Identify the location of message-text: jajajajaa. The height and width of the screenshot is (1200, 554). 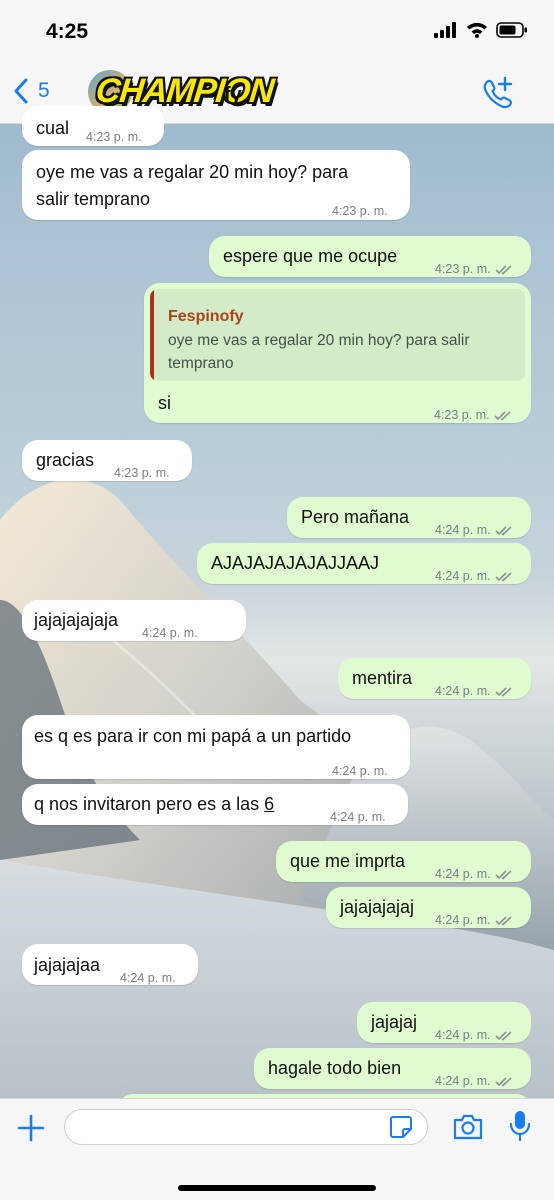
(67, 965).